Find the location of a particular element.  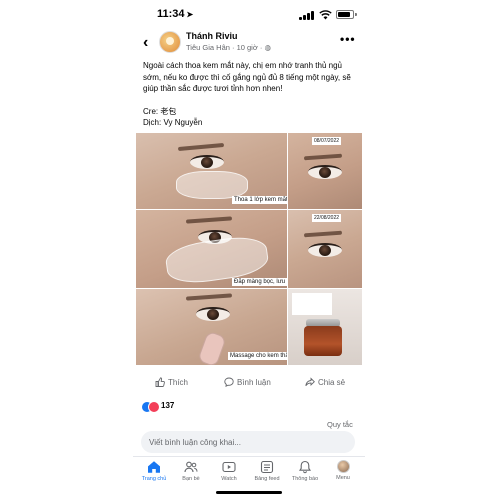

home-indicator is located at coordinates (249, 492).